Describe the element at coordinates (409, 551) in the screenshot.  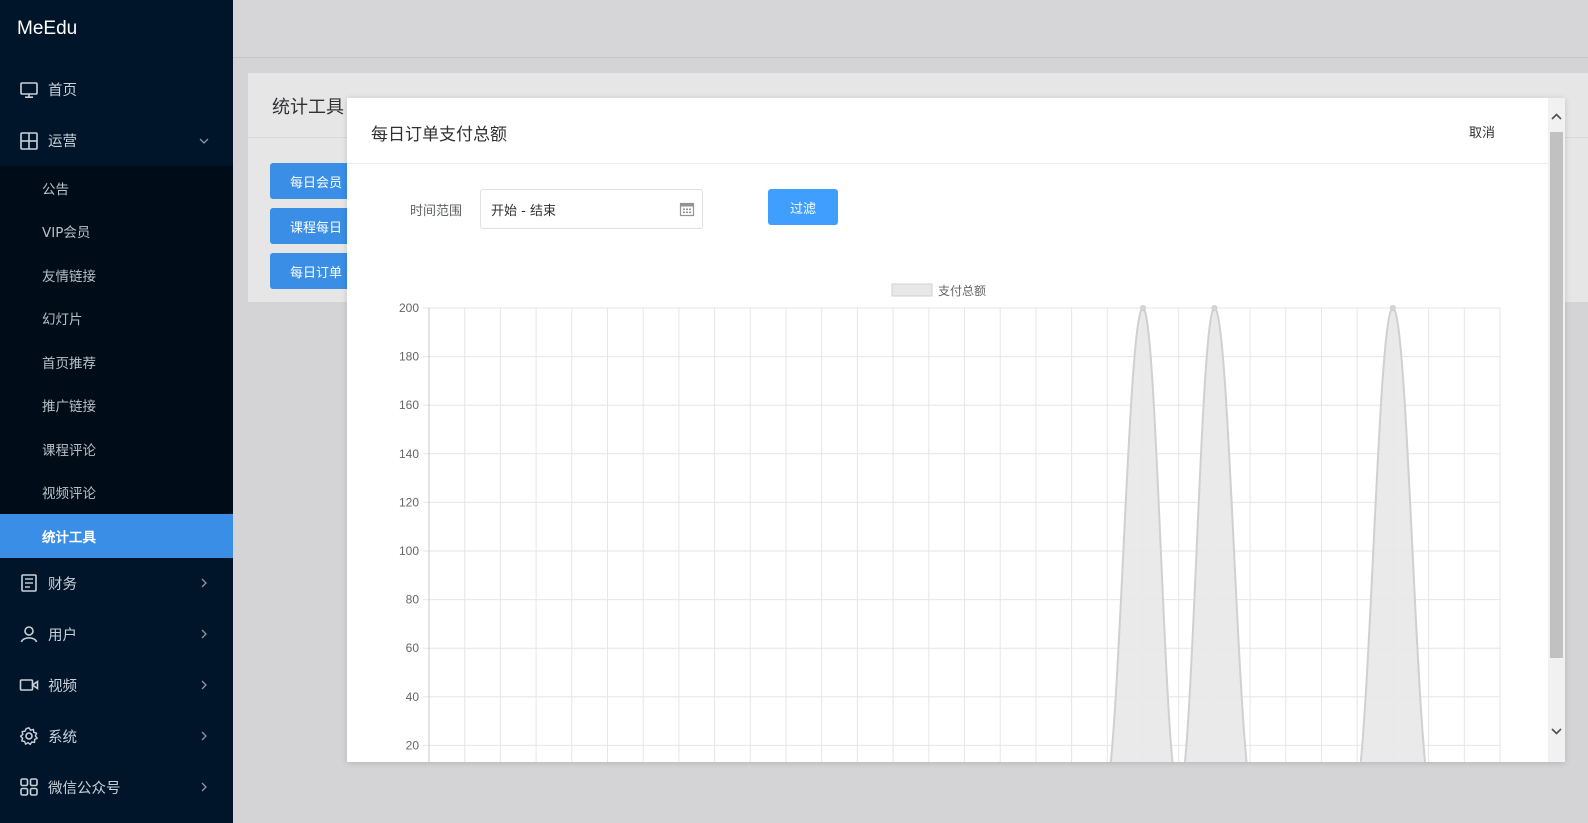
I see `y-tick-label: 100` at that location.